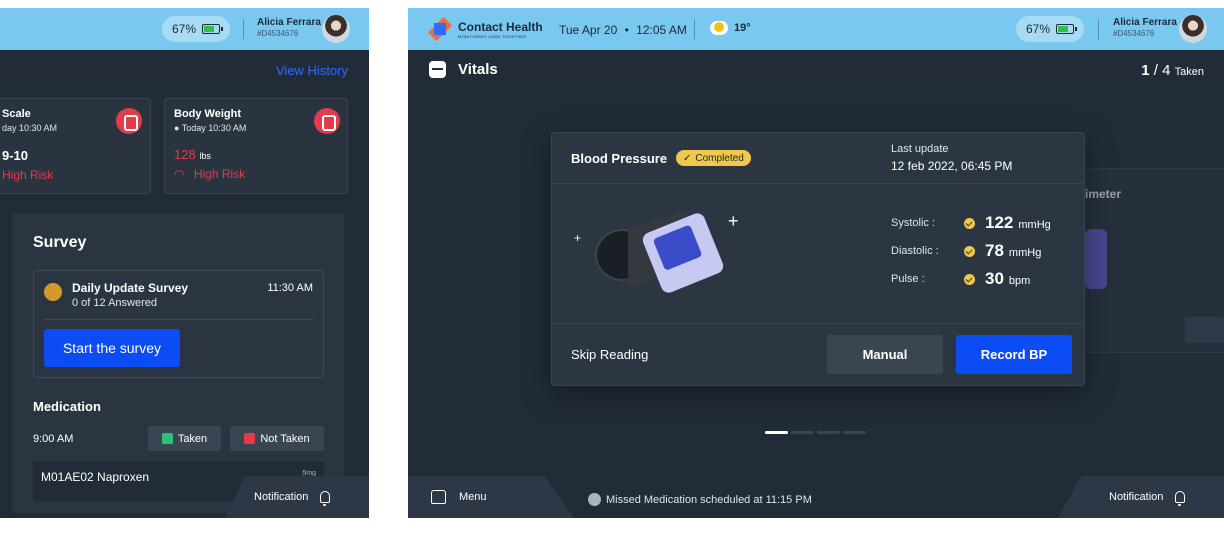 The image size is (1224, 560). I want to click on scale-value: 9-10, so click(15, 155).